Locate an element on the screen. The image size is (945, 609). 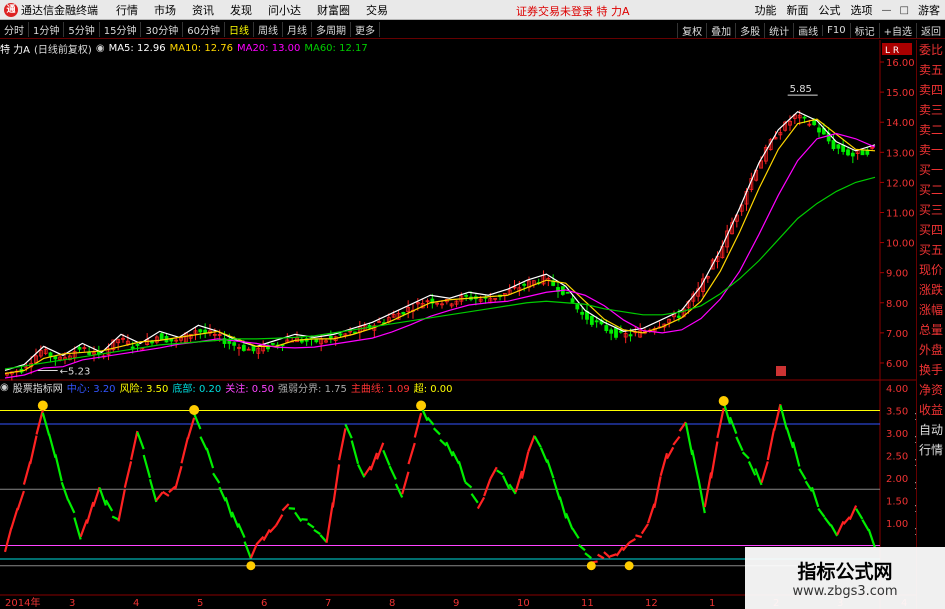
tool-mark: 标记 is located at coordinates (864, 30).